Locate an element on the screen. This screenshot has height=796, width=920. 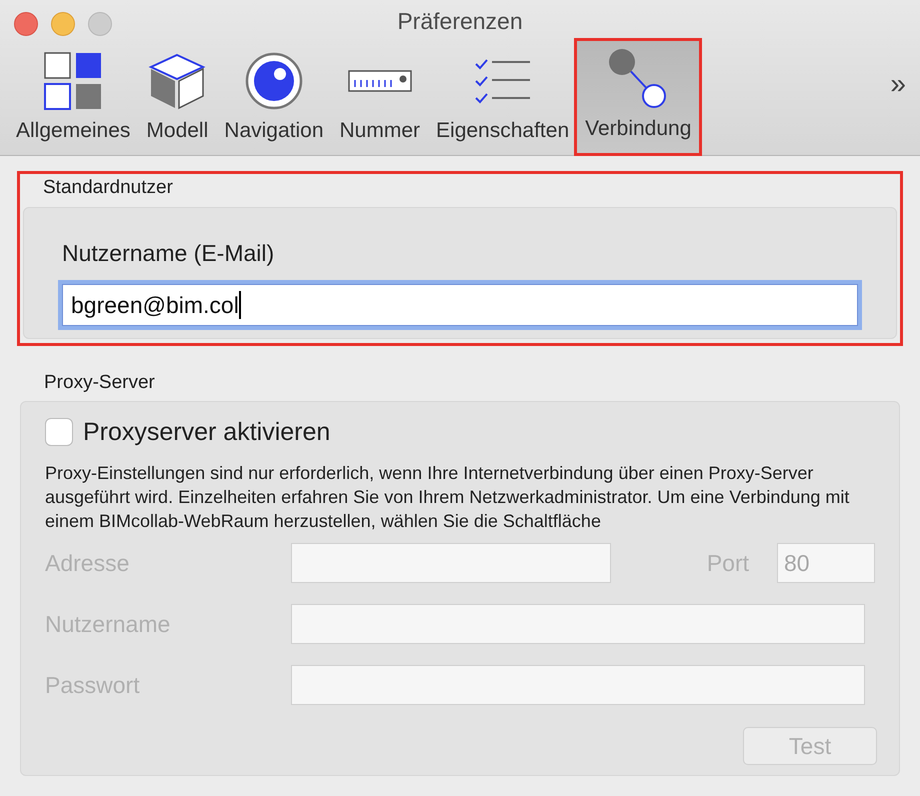
toolbar-tab: Modell is located at coordinates (177, 99).